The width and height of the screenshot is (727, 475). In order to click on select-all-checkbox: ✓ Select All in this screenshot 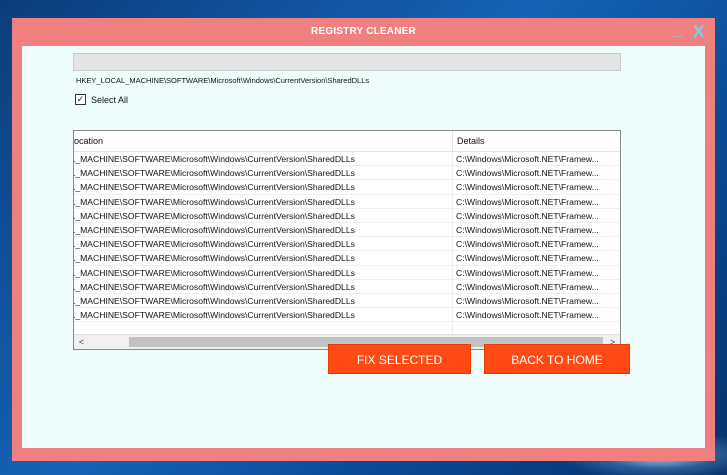, I will do `click(101, 99)`.